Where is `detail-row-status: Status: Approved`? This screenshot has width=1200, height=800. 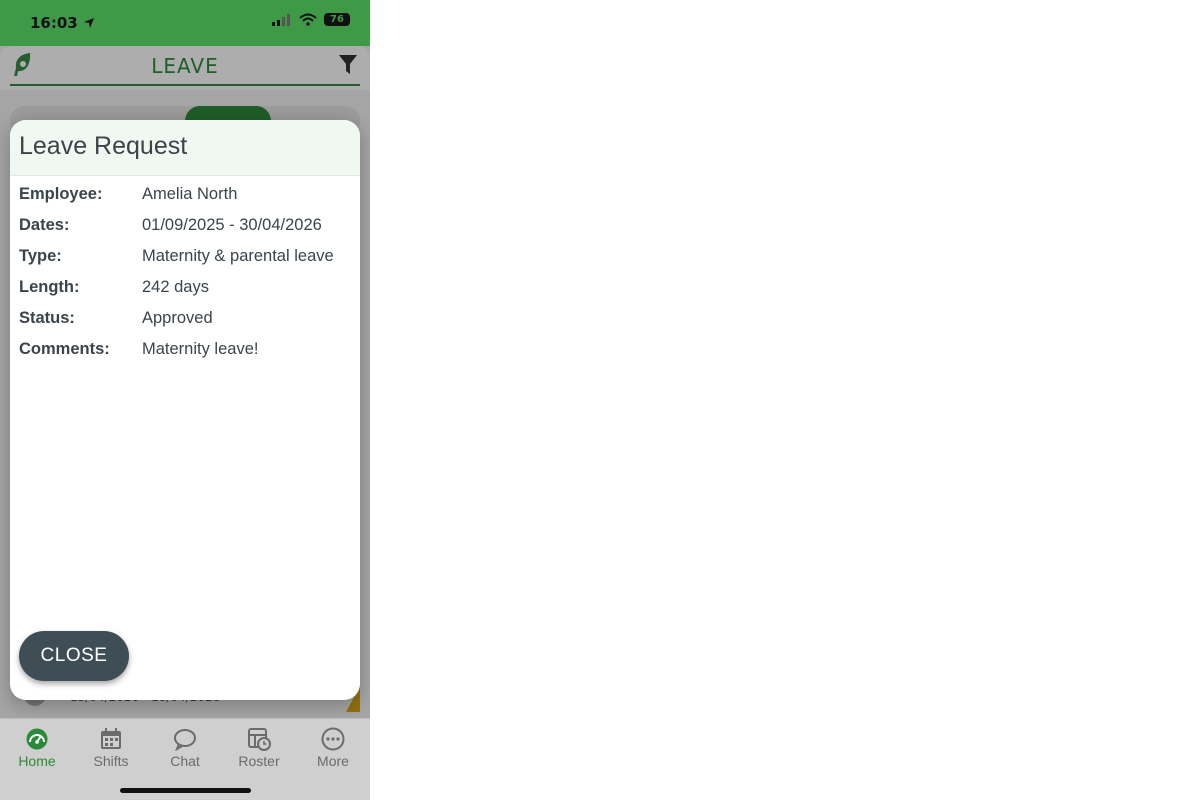 detail-row-status: Status: Approved is located at coordinates (176, 324).